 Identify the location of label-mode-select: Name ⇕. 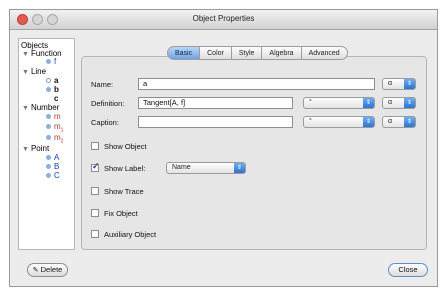
(206, 168).